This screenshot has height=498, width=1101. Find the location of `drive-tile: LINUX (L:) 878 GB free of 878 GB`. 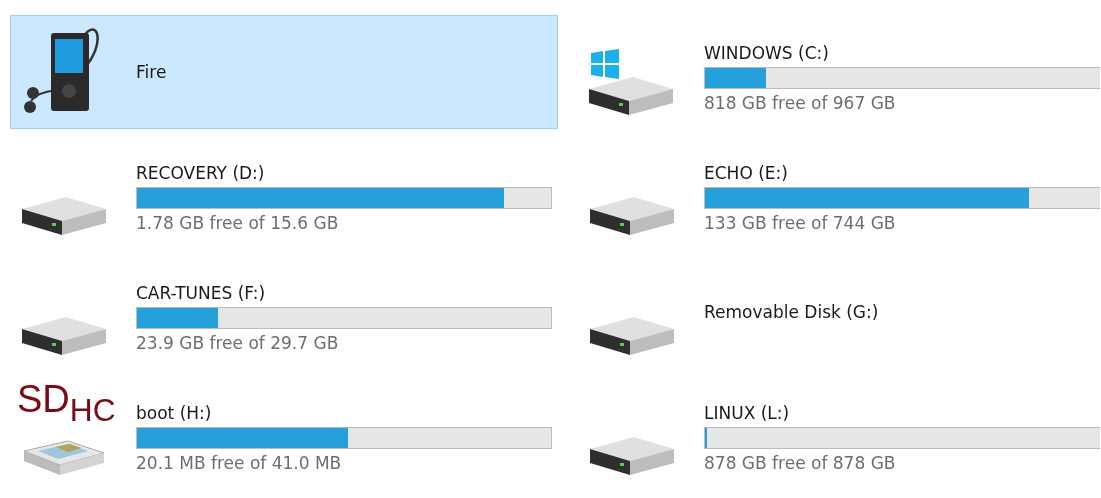

drive-tile: LINUX (L:) 878 GB free of 878 GB is located at coordinates (839, 432).